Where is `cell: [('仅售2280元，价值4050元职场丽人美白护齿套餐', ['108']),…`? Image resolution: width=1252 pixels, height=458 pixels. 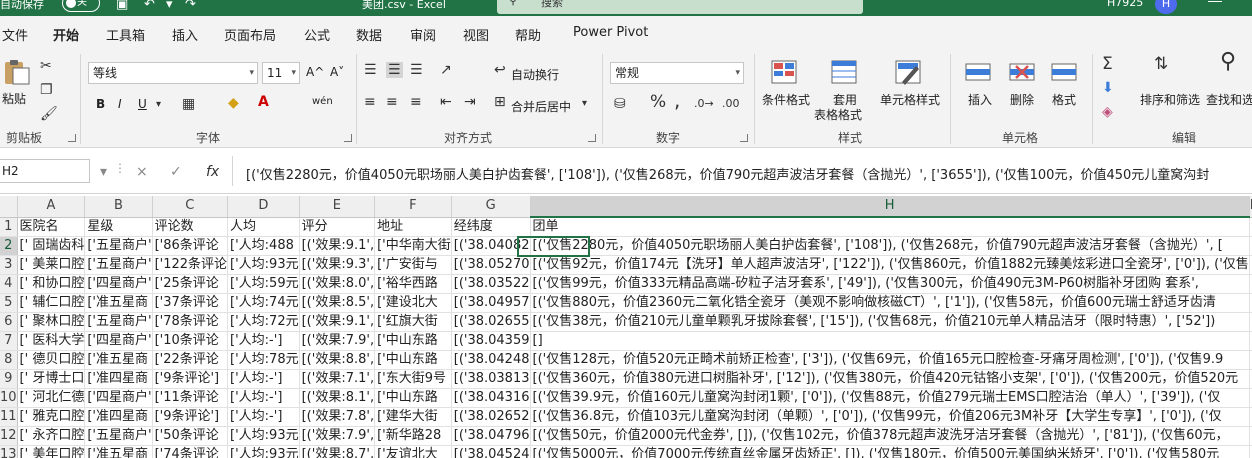
cell: [('仅售2280元，价值4050元职场丽人美白护齿套餐', ['108']),… is located at coordinates (890, 246).